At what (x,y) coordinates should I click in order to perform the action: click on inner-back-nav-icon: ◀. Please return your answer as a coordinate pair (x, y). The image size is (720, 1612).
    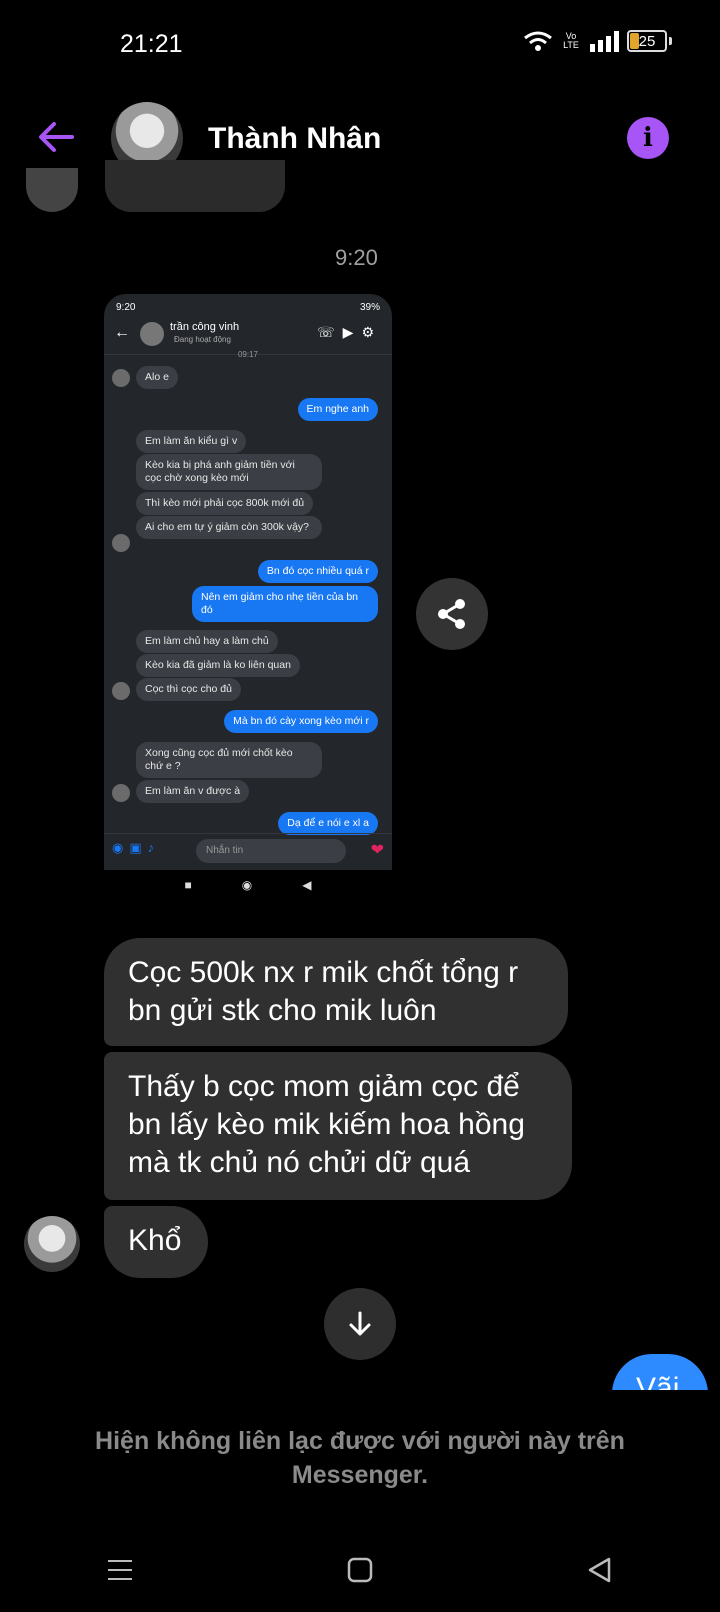
    Looking at the image, I should click on (307, 885).